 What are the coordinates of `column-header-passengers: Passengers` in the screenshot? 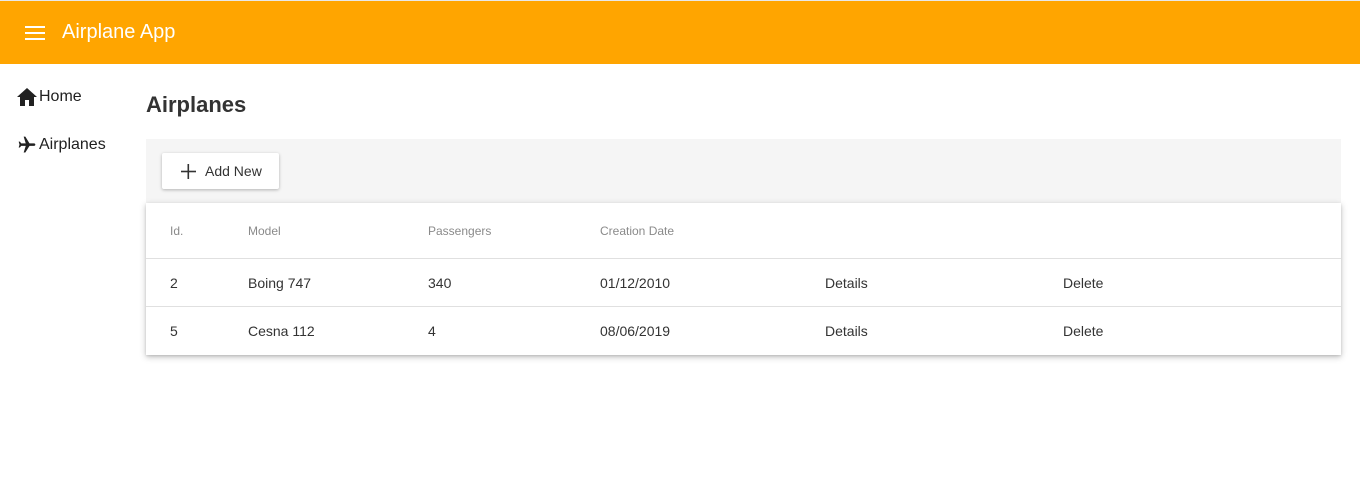 It's located at (459, 230).